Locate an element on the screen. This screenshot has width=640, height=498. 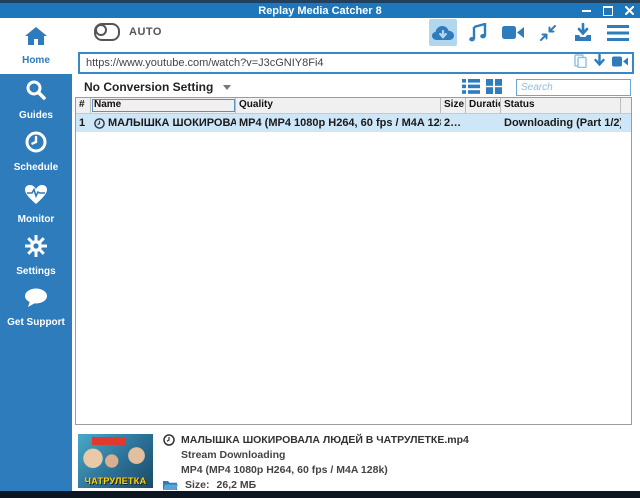
sidebar-item-schedule: Schedule is located at coordinates (36, 152).